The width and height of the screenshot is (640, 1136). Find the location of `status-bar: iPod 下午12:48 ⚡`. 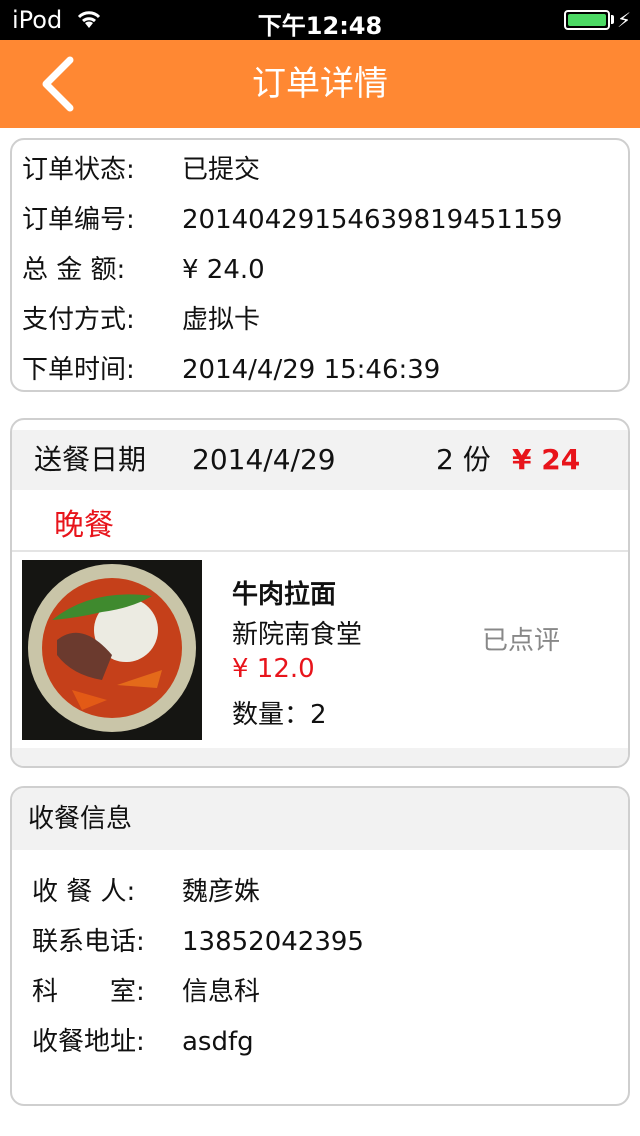

status-bar: iPod 下午12:48 ⚡ is located at coordinates (320, 20).